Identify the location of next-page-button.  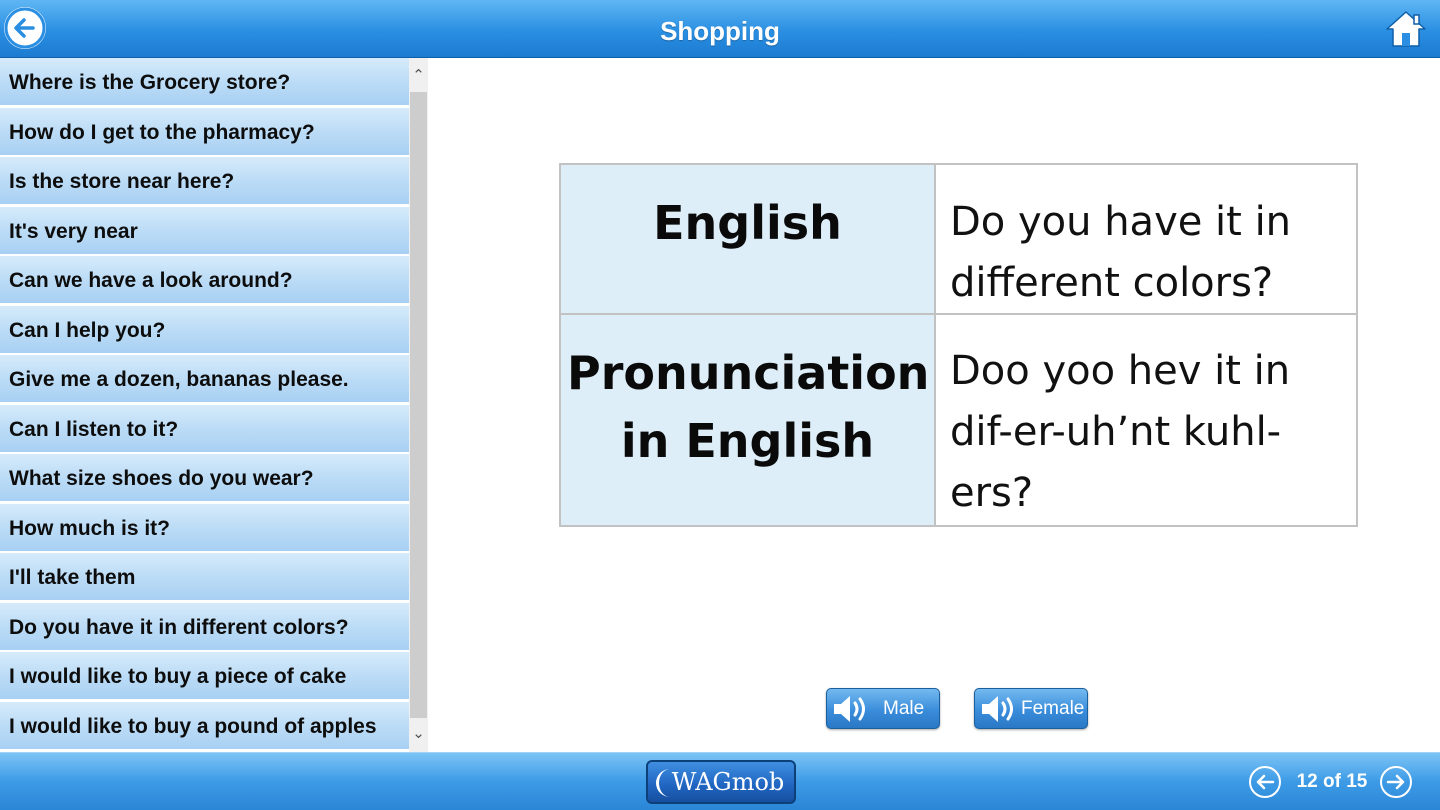
(1396, 782).